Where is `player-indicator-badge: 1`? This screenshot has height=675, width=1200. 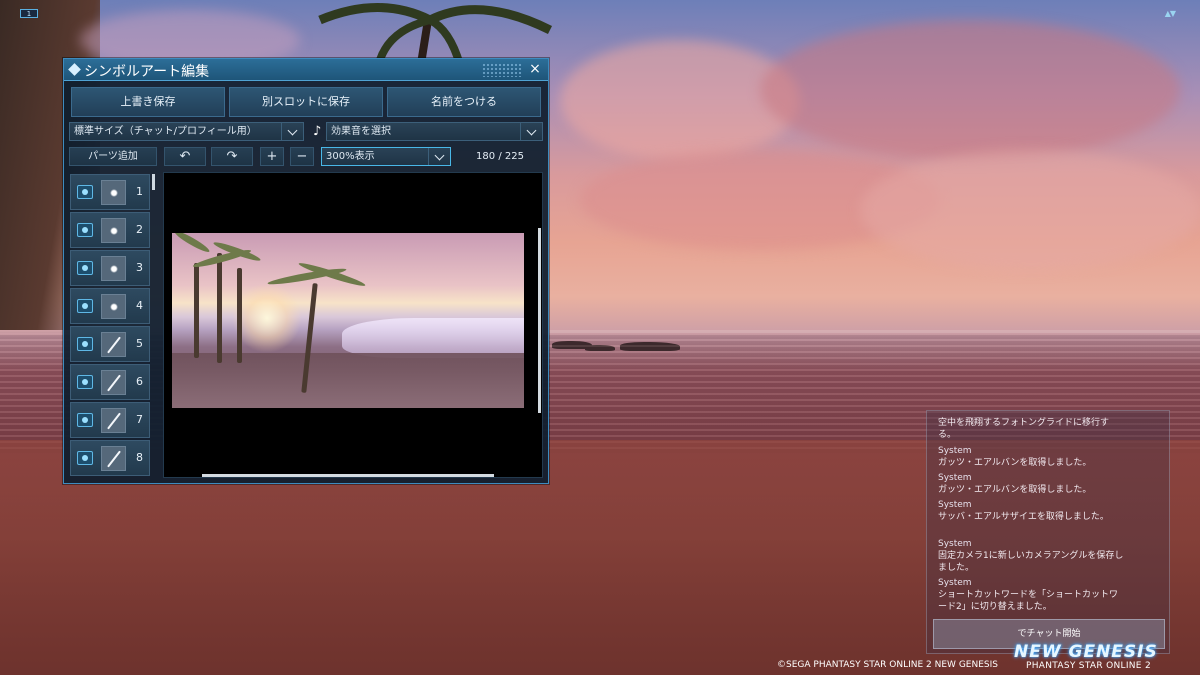
player-indicator-badge: 1 is located at coordinates (29, 13).